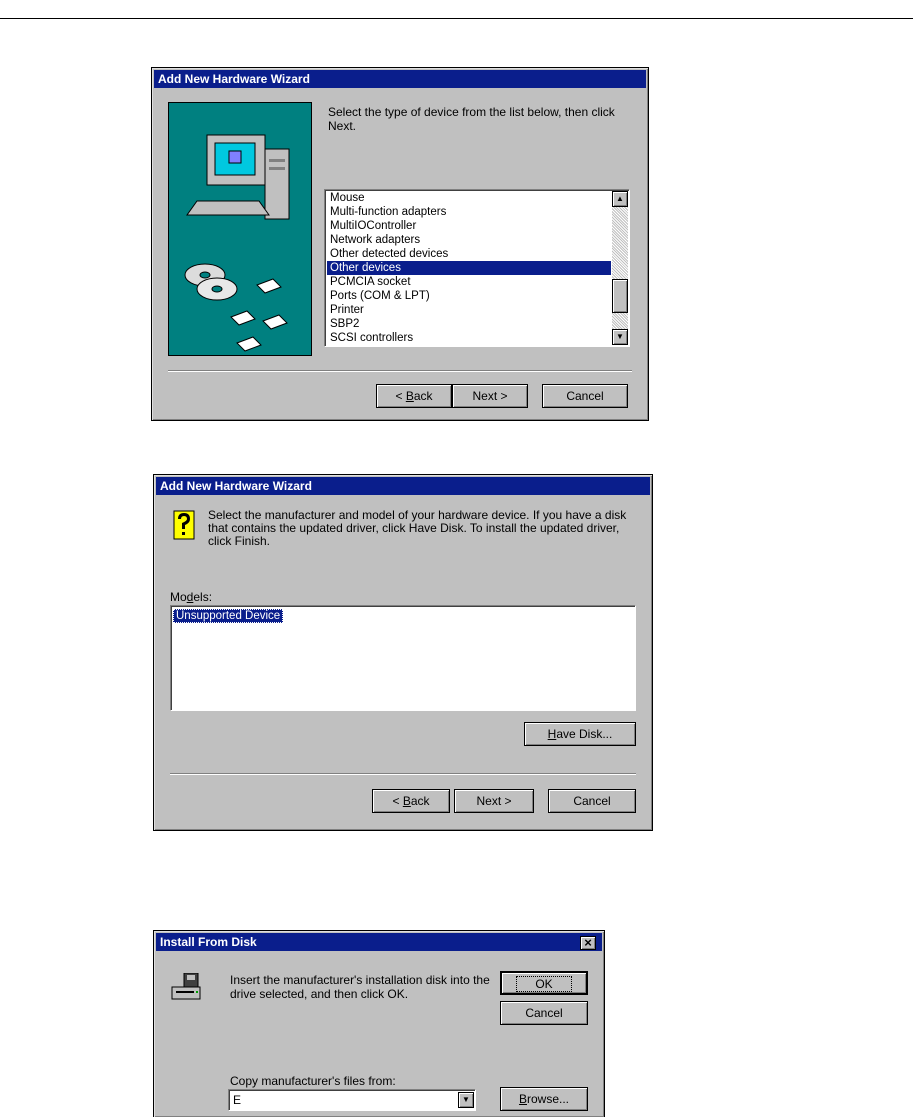  I want to click on ok-button: OK, so click(544, 983).